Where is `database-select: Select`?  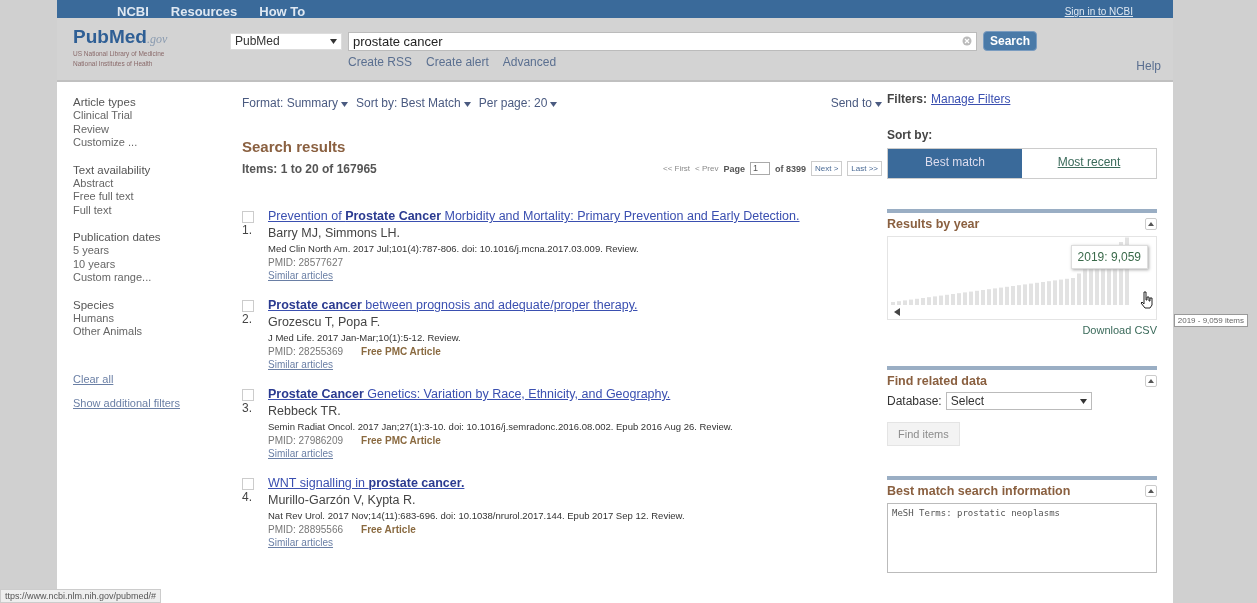
database-select: Select is located at coordinates (1018, 401).